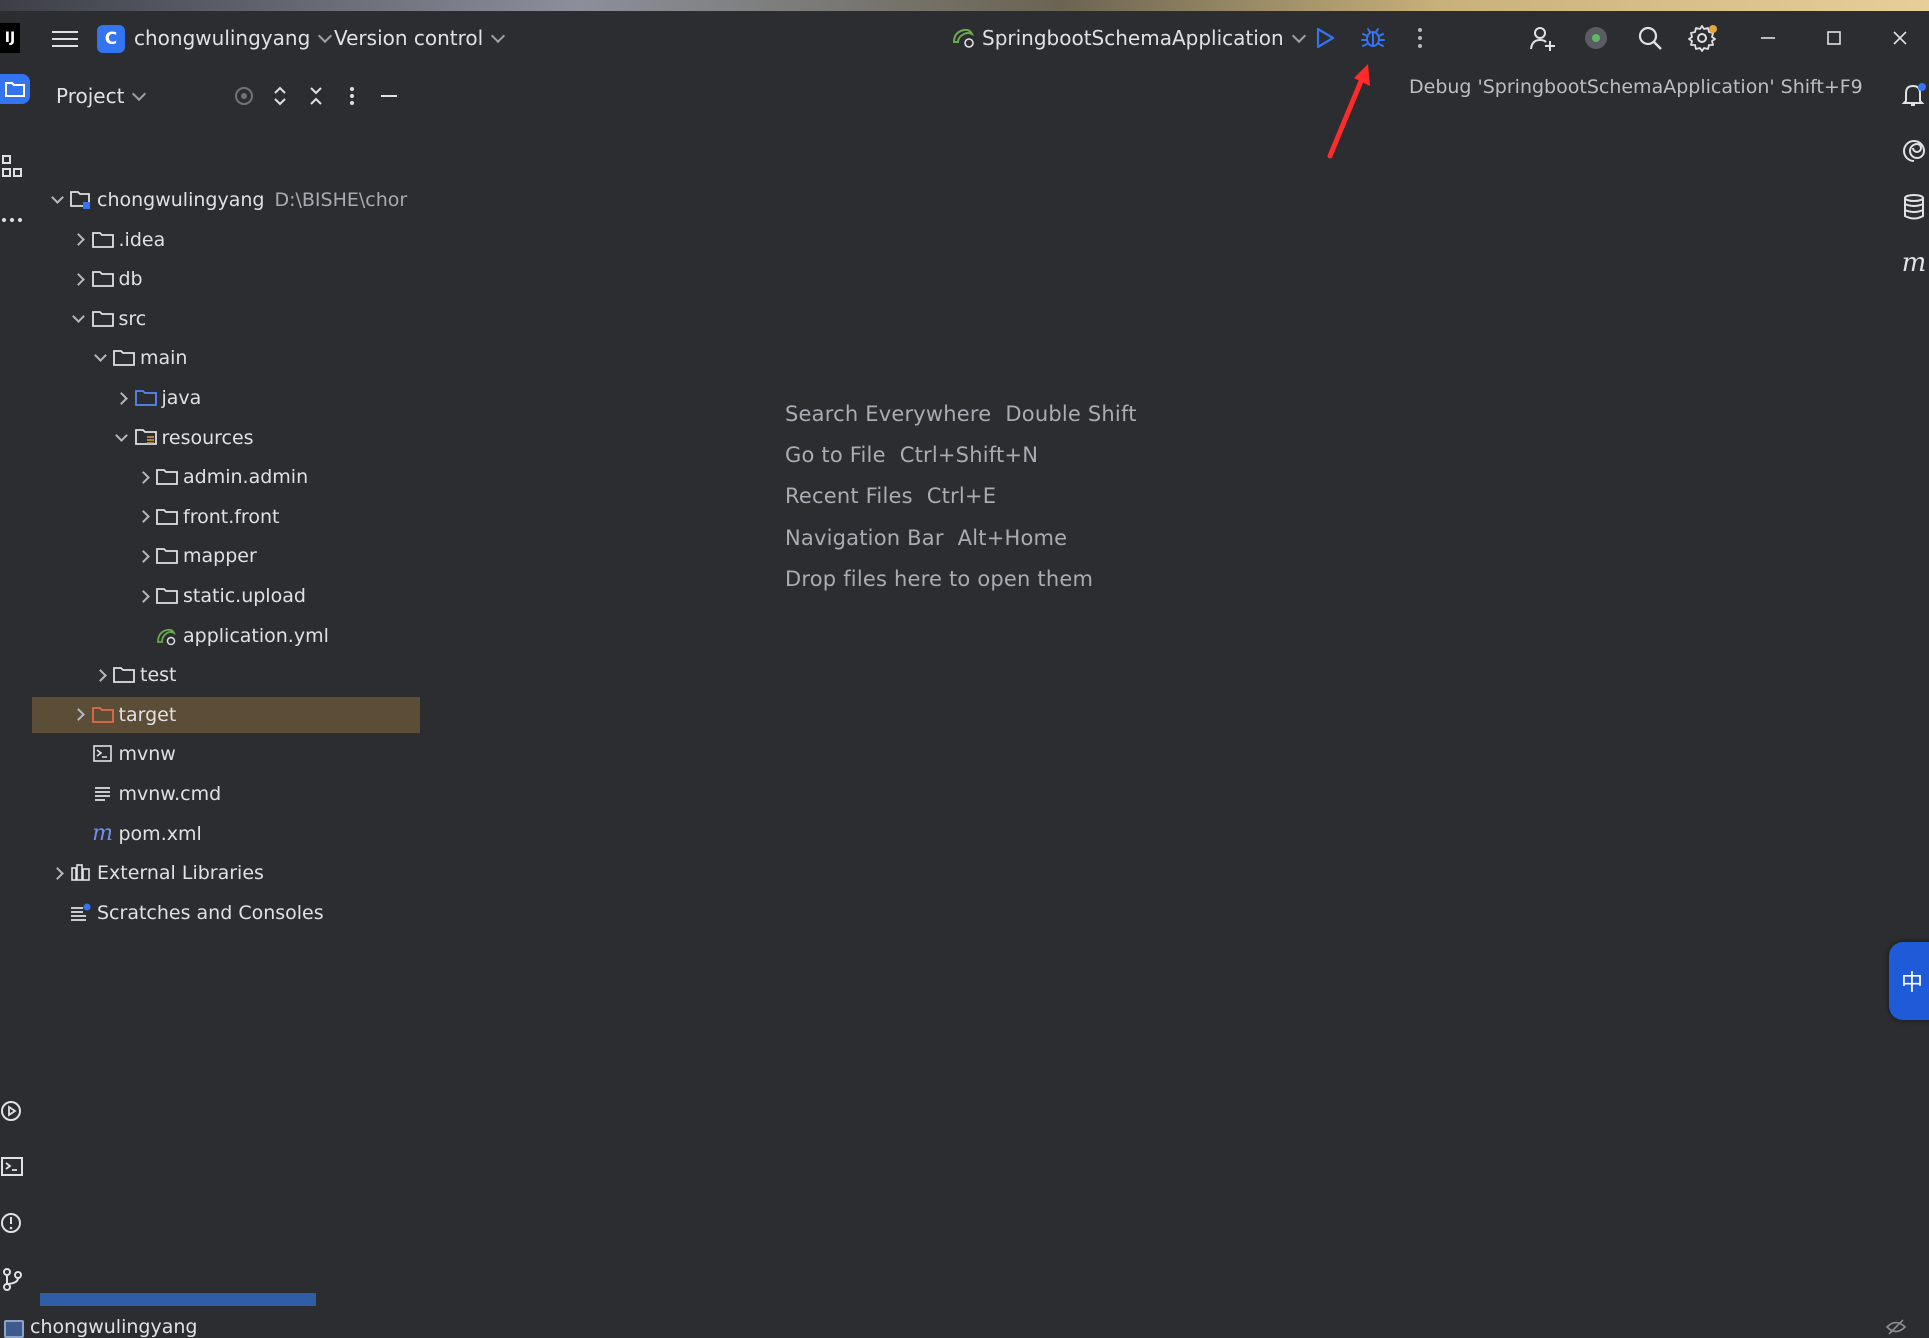 The image size is (1929, 1338). I want to click on more-vertical-icon, so click(1420, 38).